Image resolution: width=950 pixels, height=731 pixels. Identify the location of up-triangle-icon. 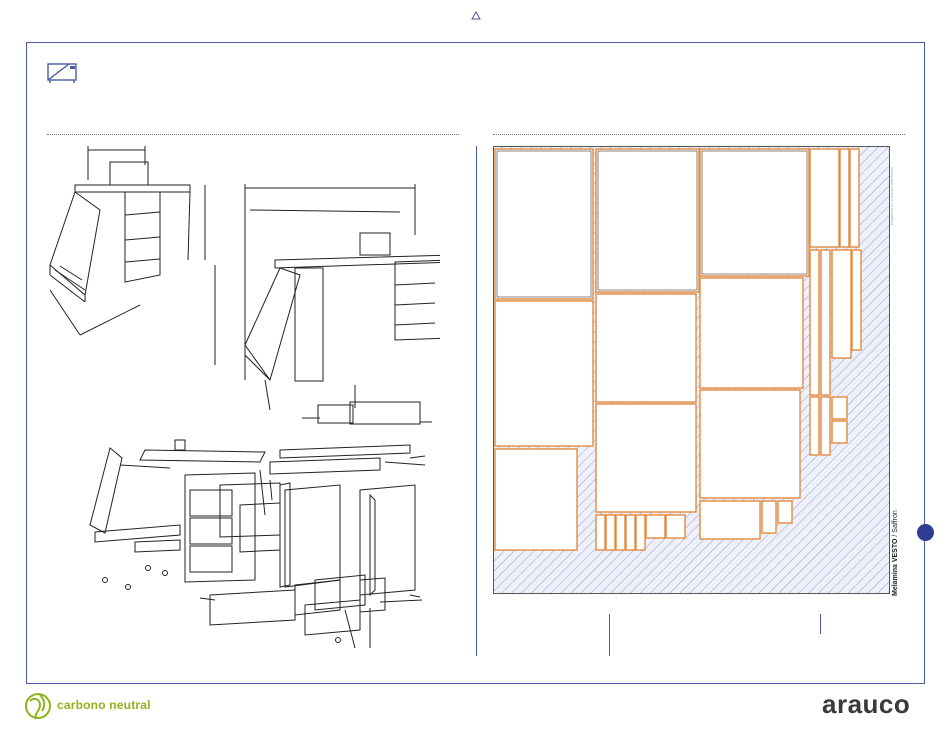
(476, 15).